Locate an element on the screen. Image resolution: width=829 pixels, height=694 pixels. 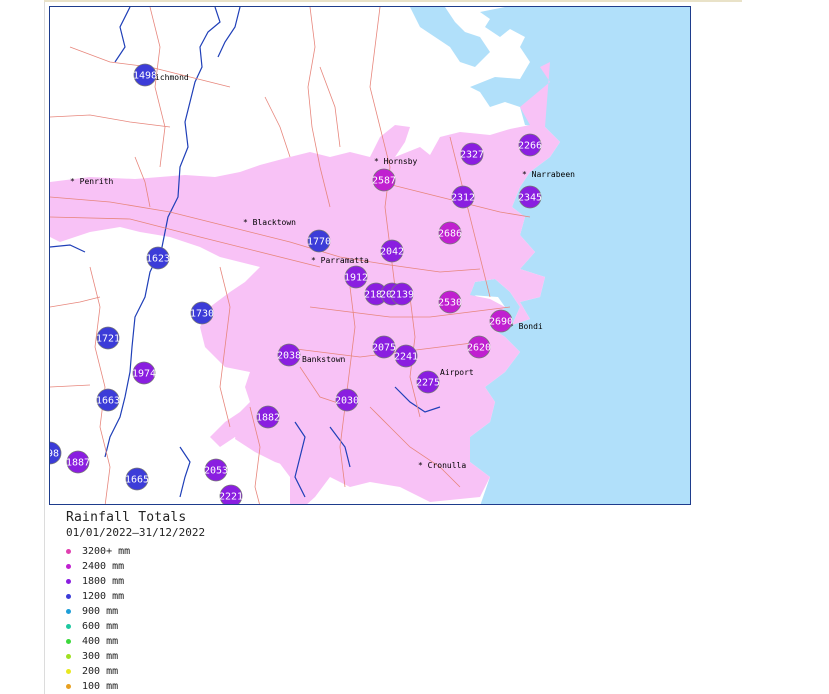
legend-label: 2400 mm is located at coordinates (103, 566).